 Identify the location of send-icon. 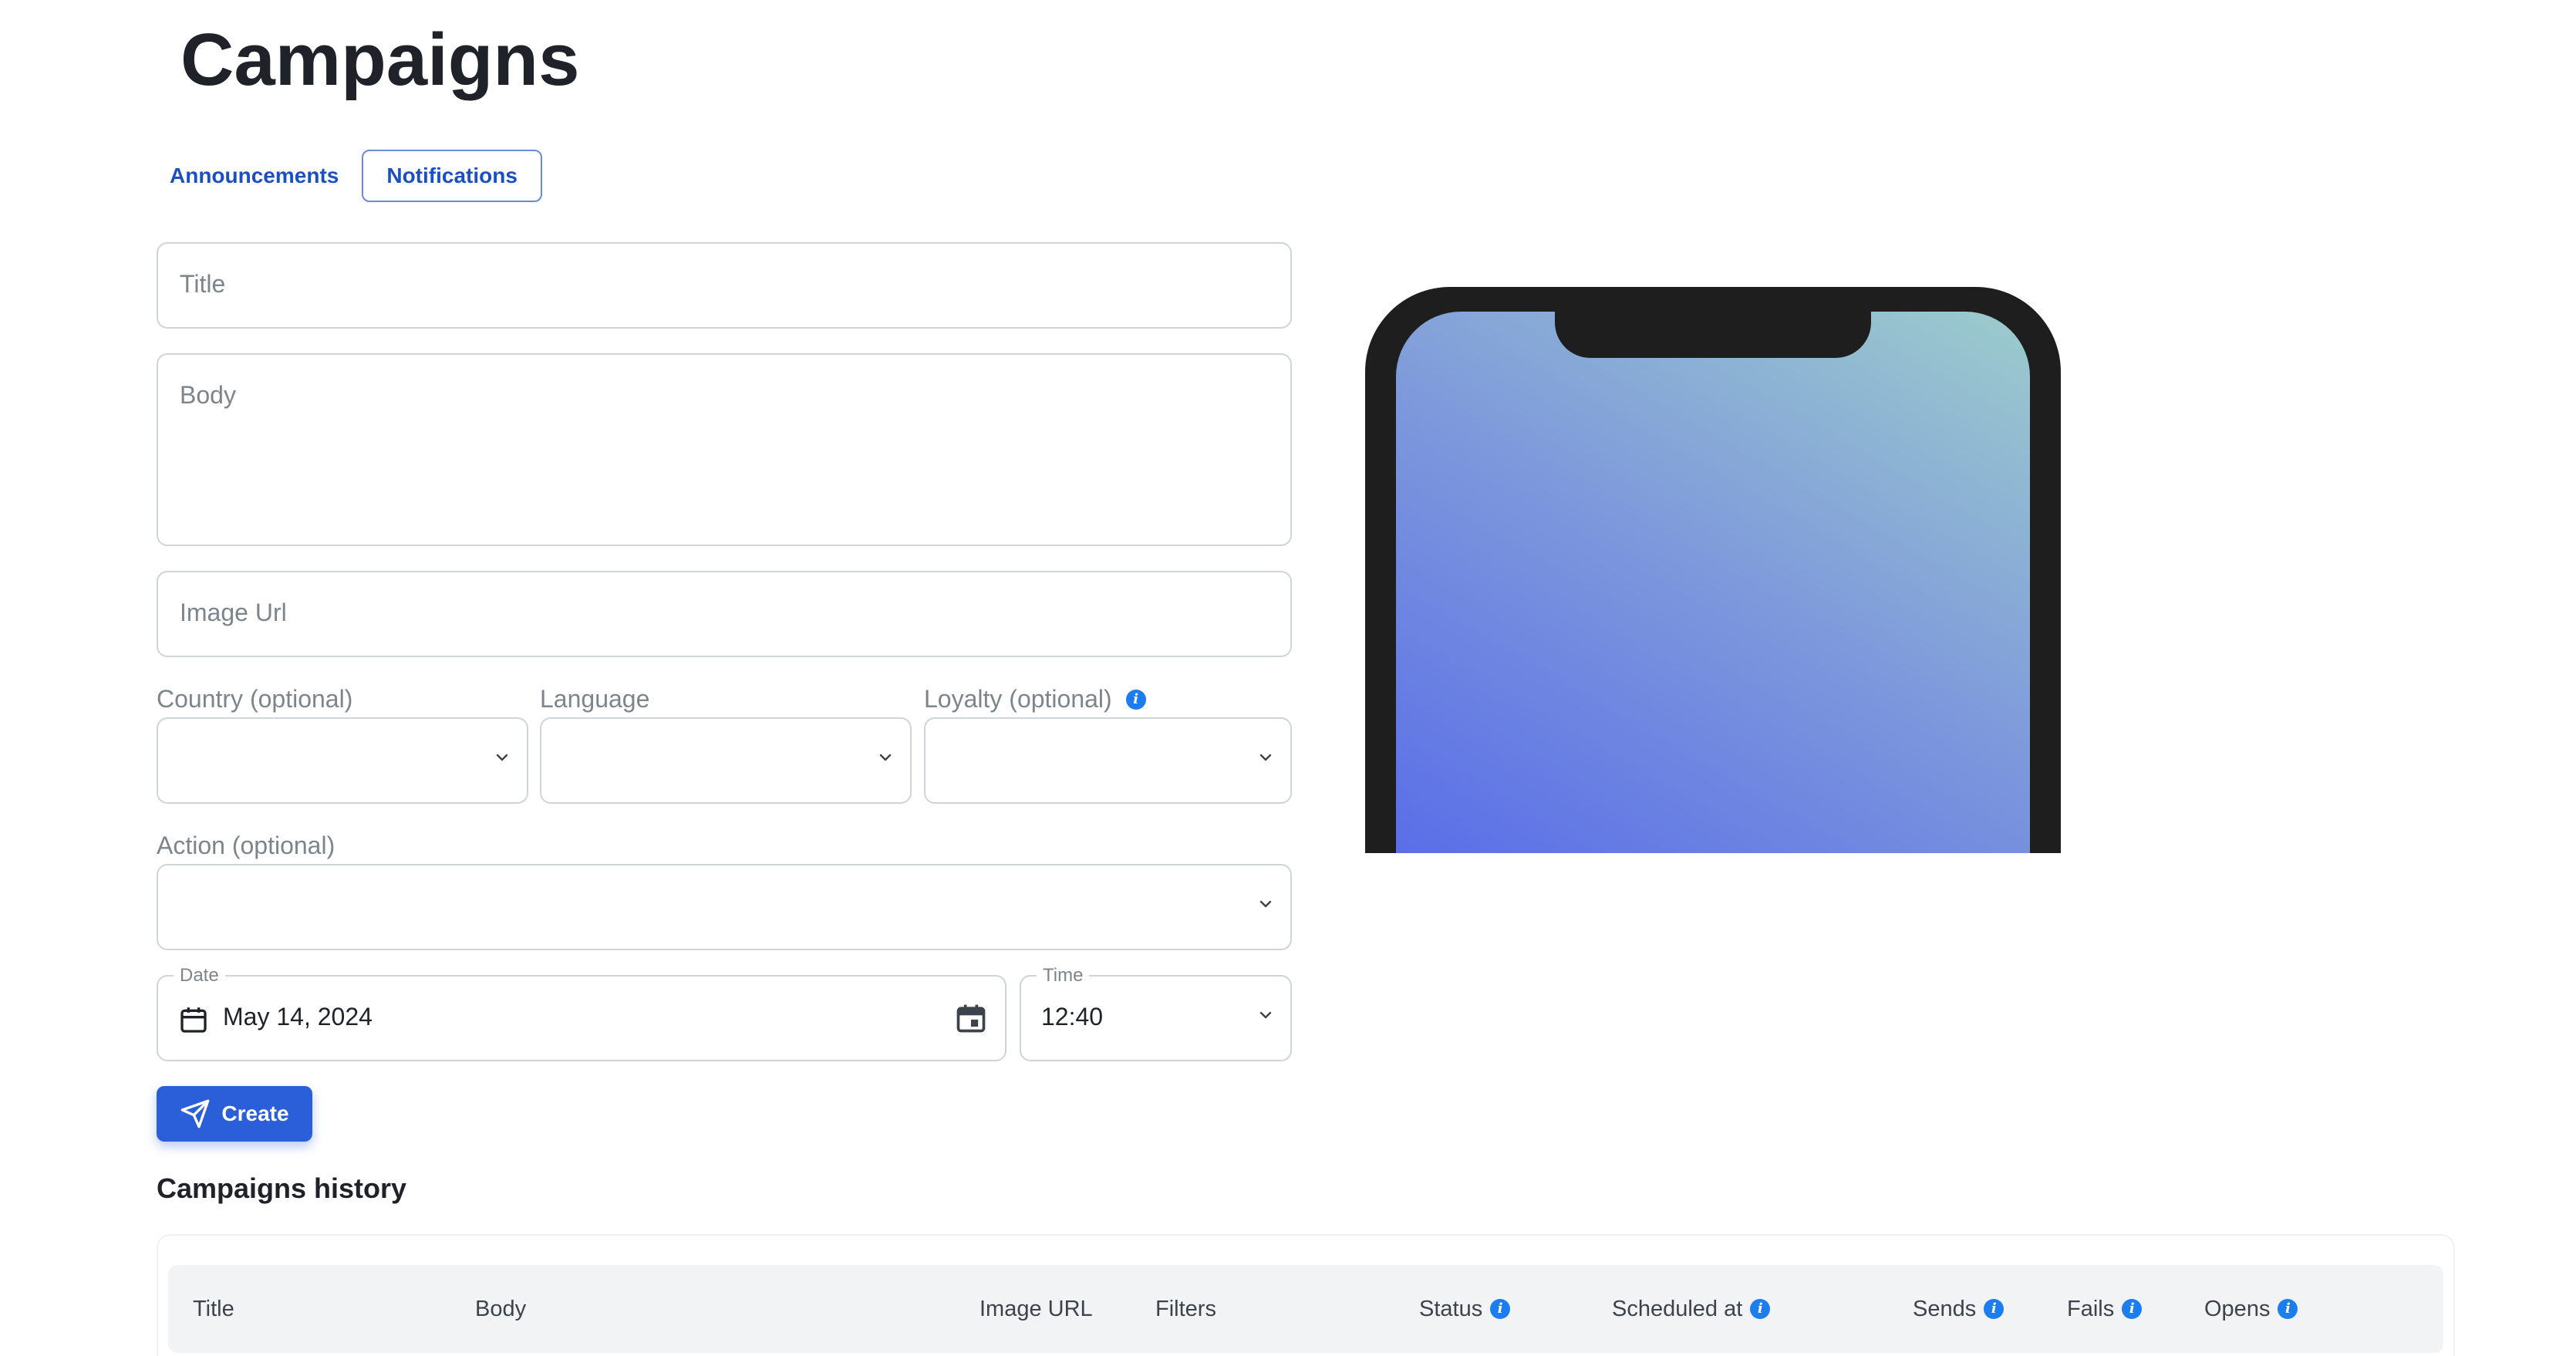
(195, 1113).